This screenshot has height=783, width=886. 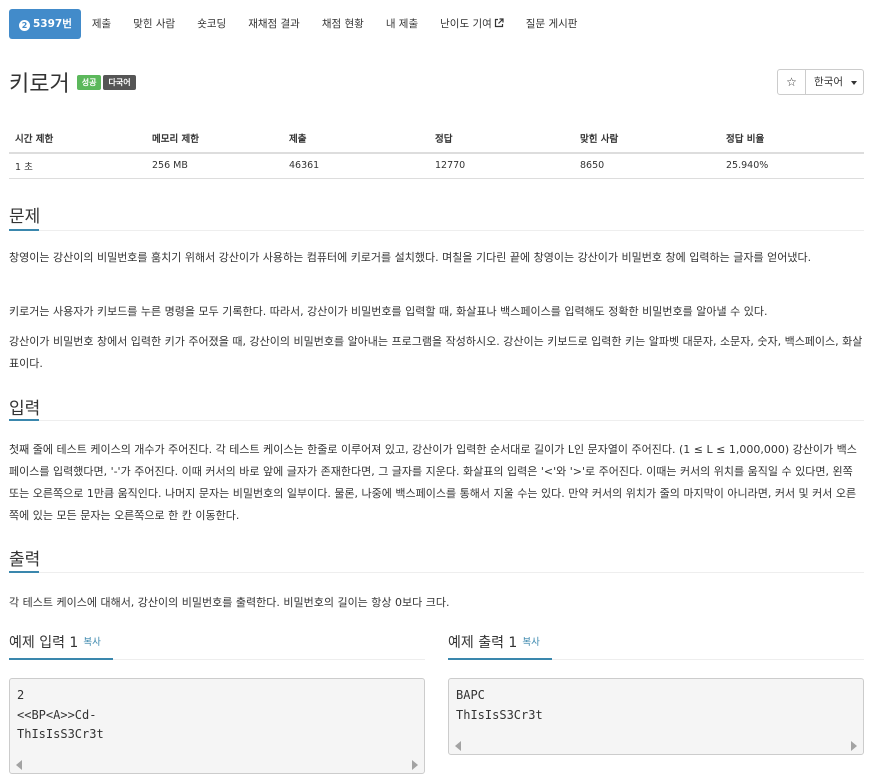 What do you see at coordinates (792, 166) in the screenshot?
I see `value-accepted-ratio: 25.940%` at bounding box center [792, 166].